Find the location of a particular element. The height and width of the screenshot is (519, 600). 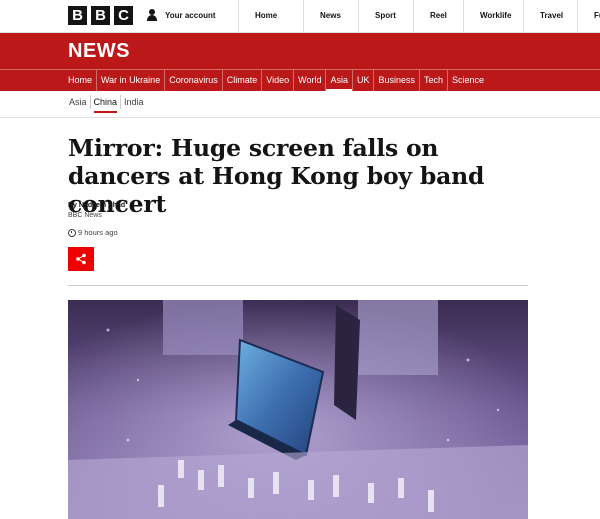

section-nav-coronavirus: Coronavirus is located at coordinates (194, 80).